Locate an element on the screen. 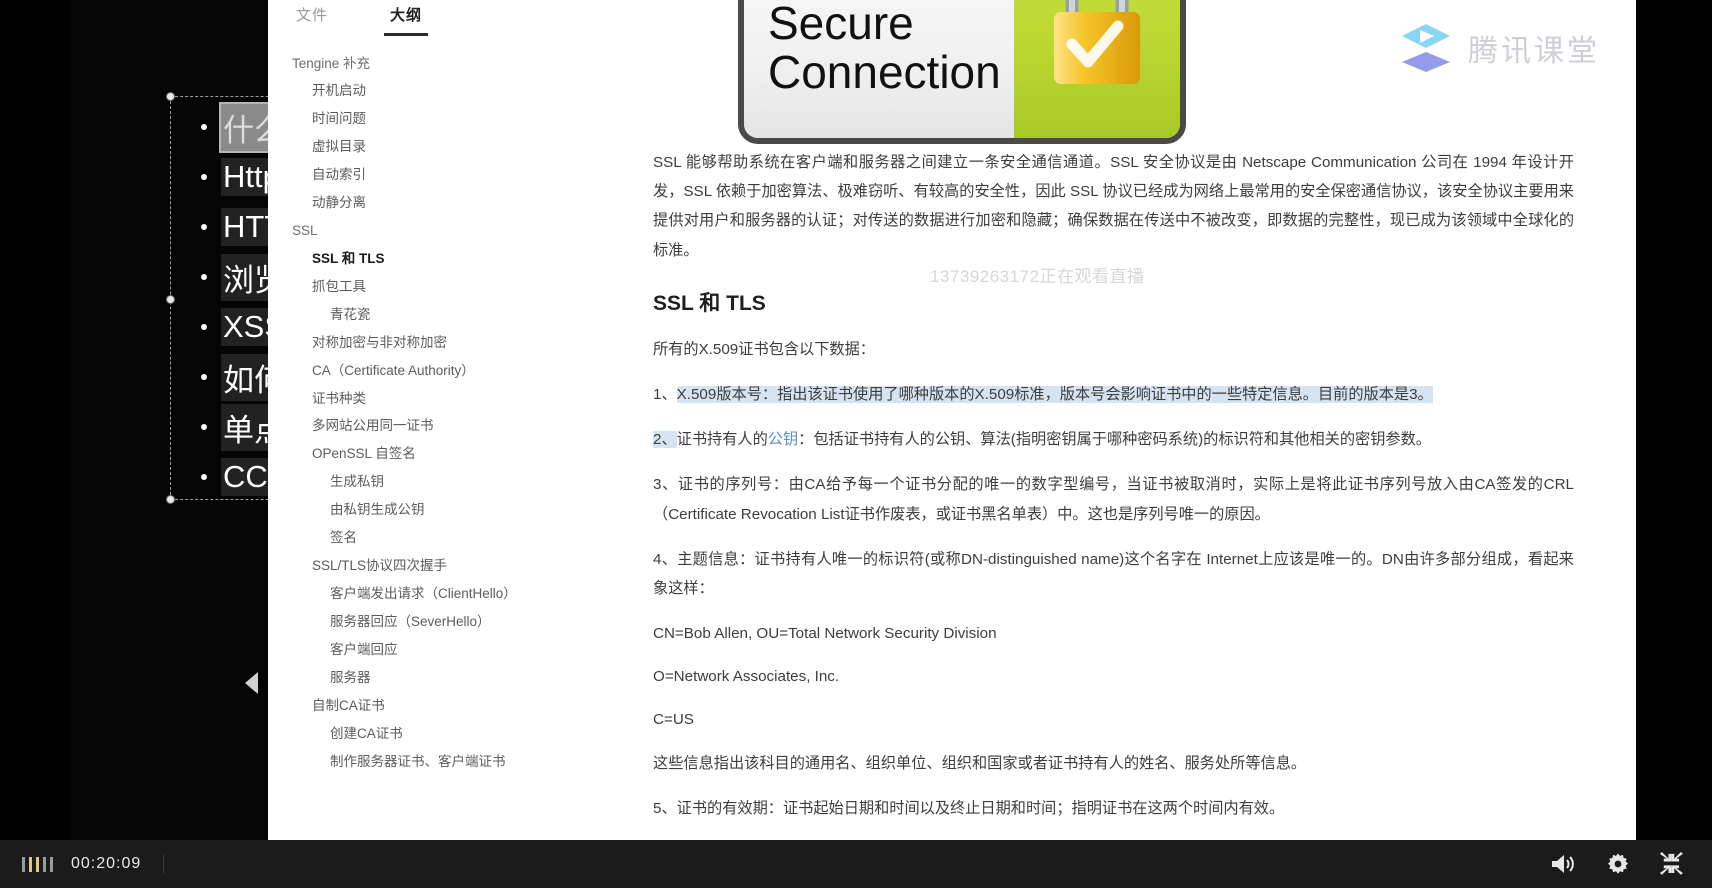  section-heading-ssl-tls: SSL 和 TLS is located at coordinates (709, 303).